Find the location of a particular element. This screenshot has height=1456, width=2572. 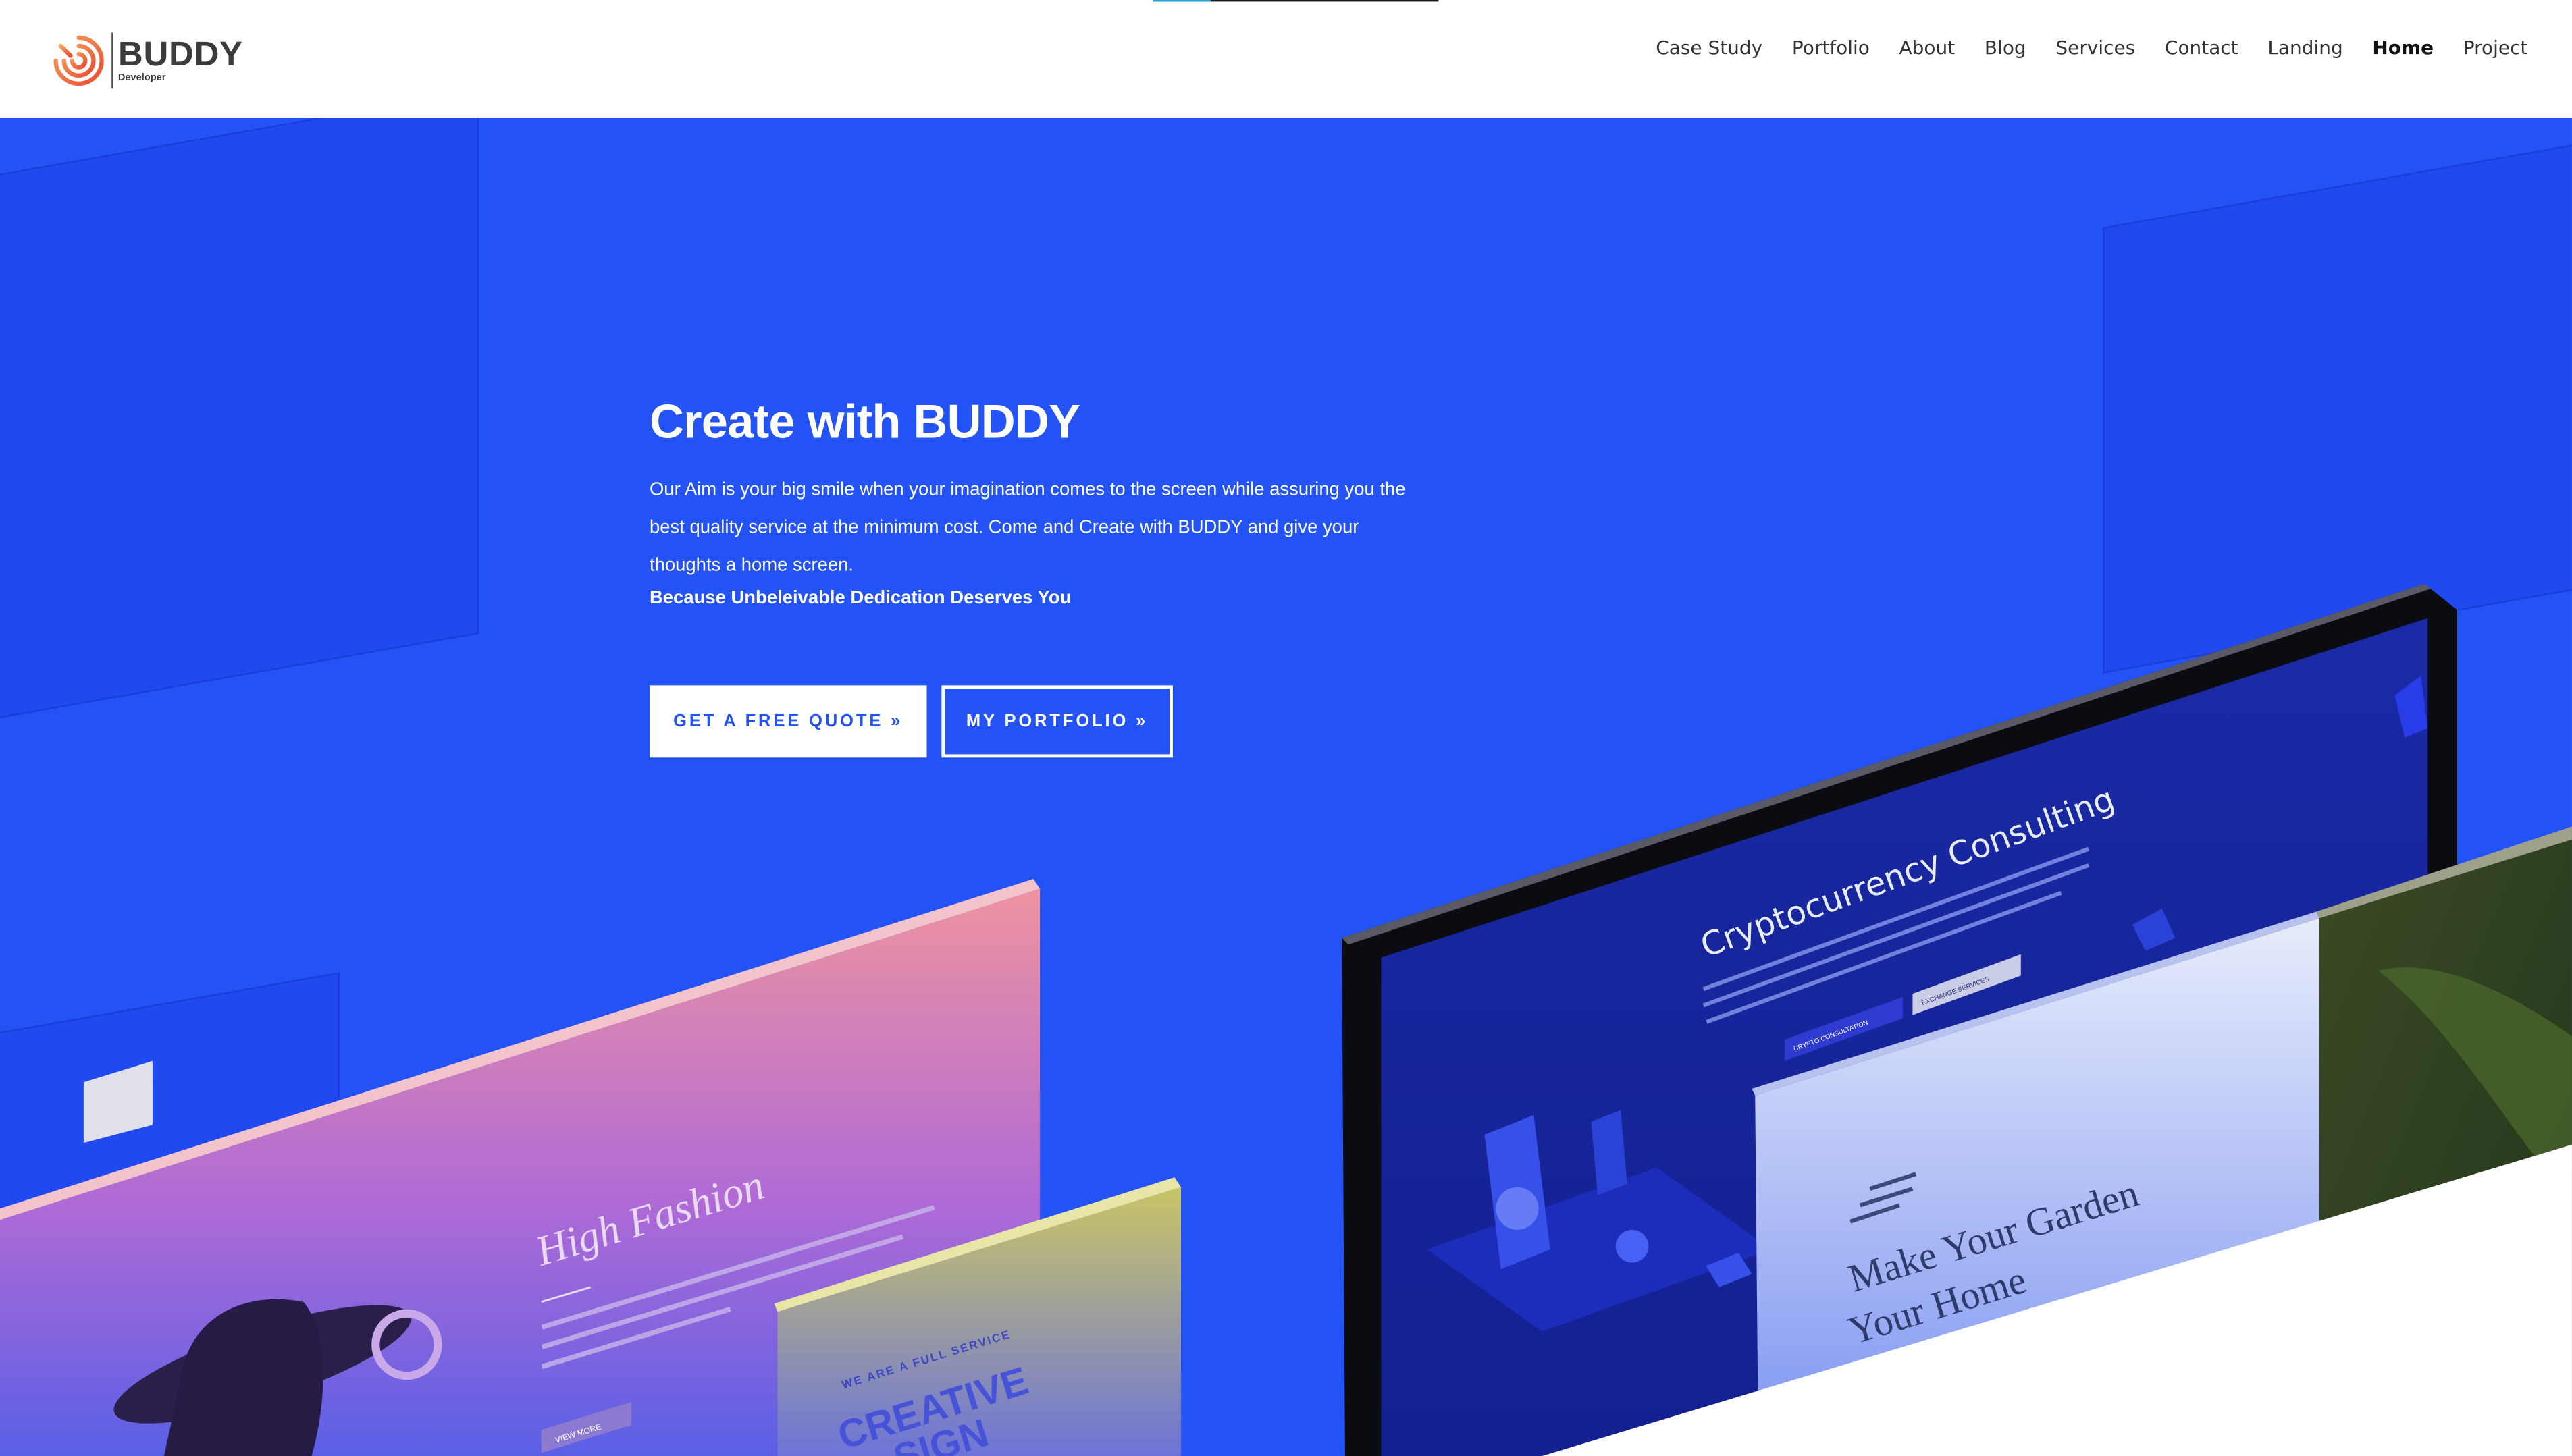

logo-subtitle: Developer is located at coordinates (141, 79).